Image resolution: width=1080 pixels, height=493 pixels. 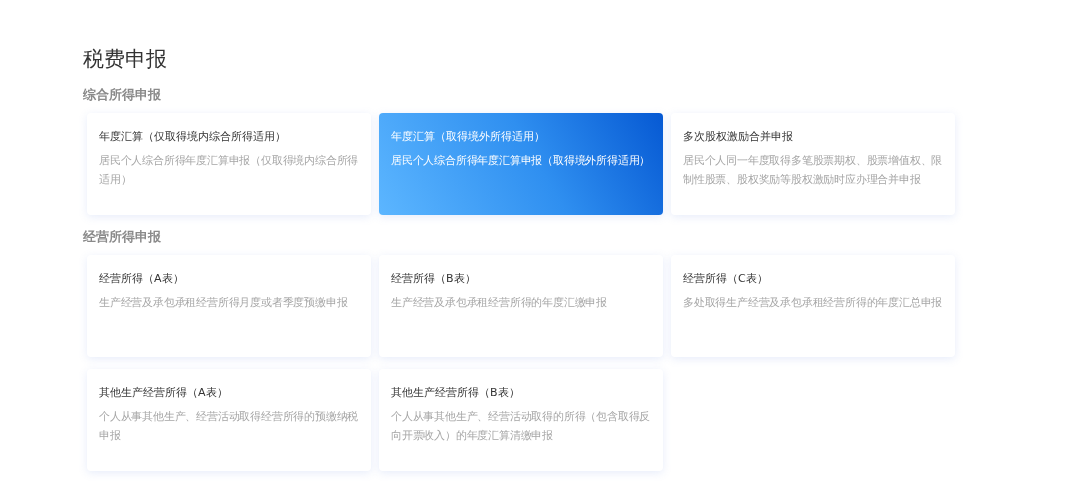 I want to click on declaration-card: 经营所得（C表） 多处取得生产经营及承包承租经营所得的年度汇总申报, so click(x=813, y=306).